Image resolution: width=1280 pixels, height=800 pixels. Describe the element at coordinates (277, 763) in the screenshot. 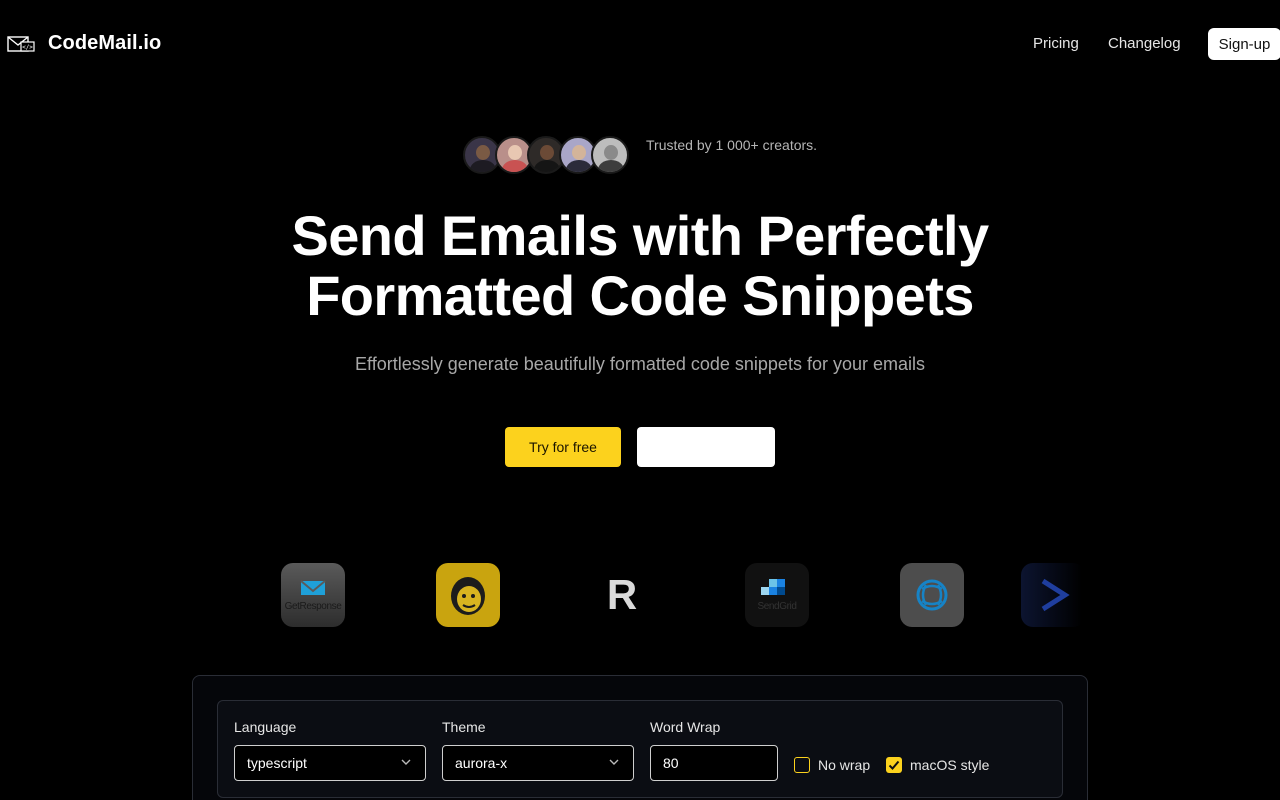

I see `language-select-value: typescript` at that location.